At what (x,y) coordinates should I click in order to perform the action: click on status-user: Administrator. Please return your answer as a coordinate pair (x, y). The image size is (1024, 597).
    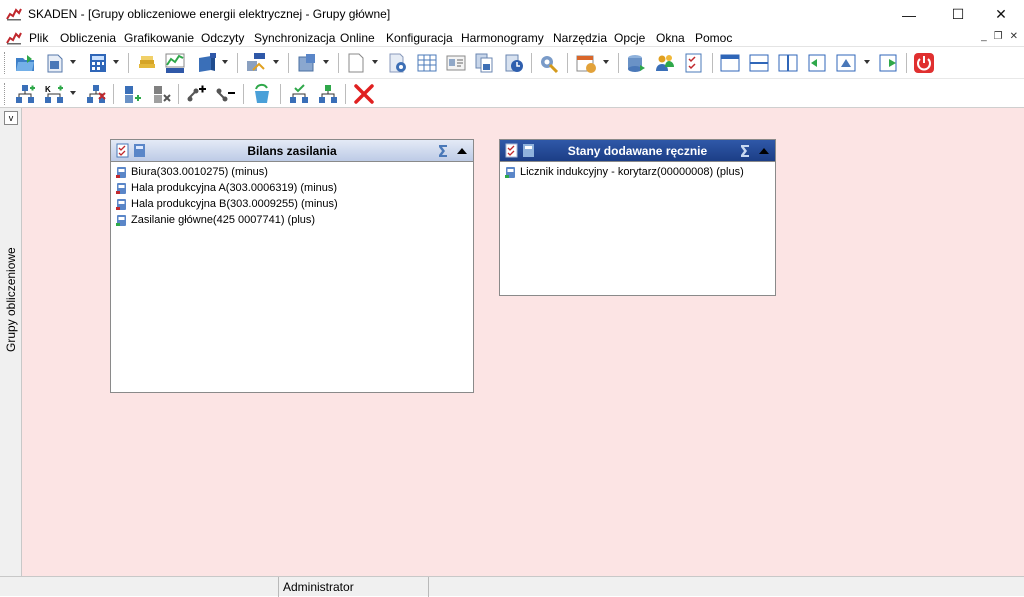
    Looking at the image, I should click on (354, 587).